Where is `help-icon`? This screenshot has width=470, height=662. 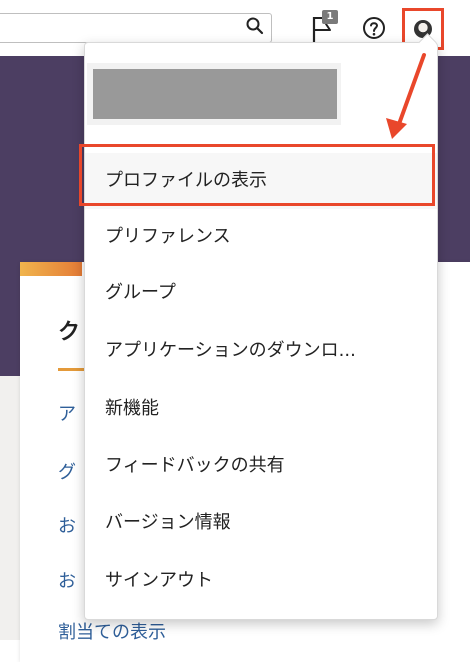 help-icon is located at coordinates (374, 28).